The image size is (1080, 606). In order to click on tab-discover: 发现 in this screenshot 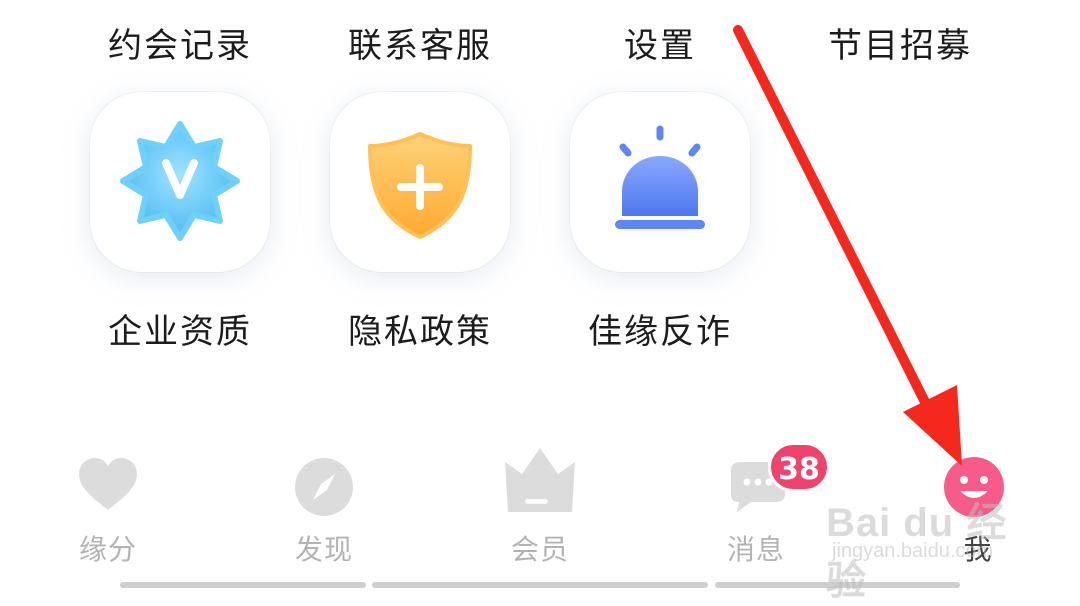, I will do `click(324, 505)`.